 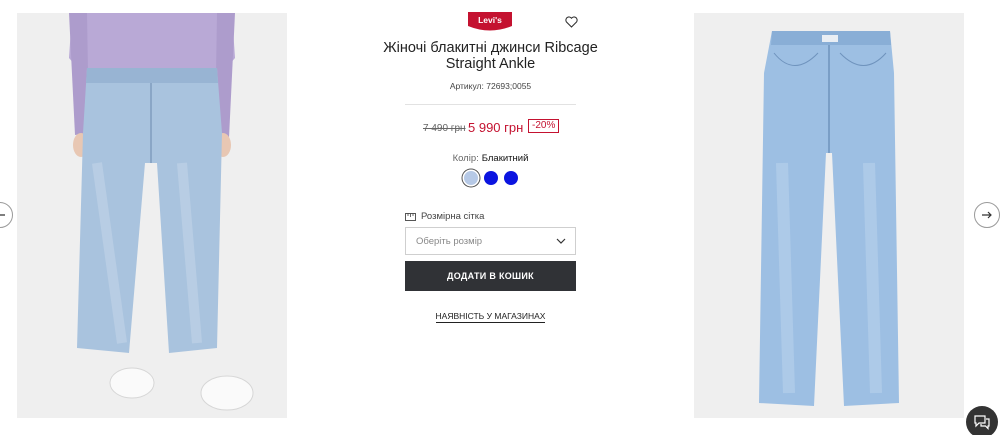 I want to click on add-to-cart-button: ДОДАТИ В КОШИК, so click(x=490, y=276).